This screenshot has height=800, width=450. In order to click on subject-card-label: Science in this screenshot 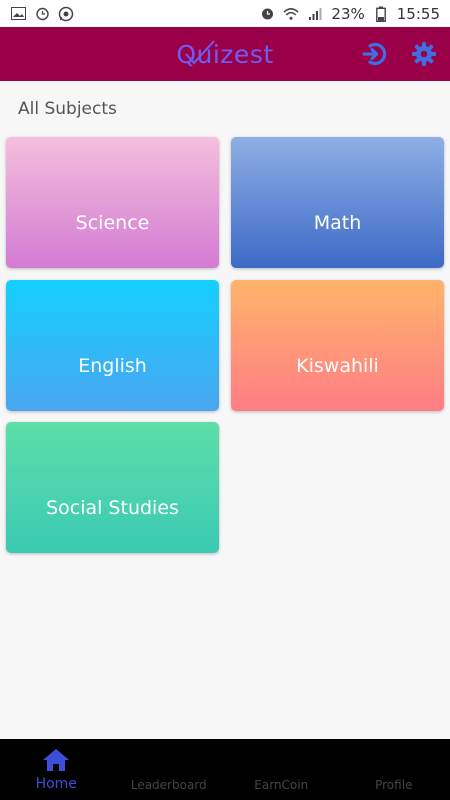, I will do `click(112, 223)`.